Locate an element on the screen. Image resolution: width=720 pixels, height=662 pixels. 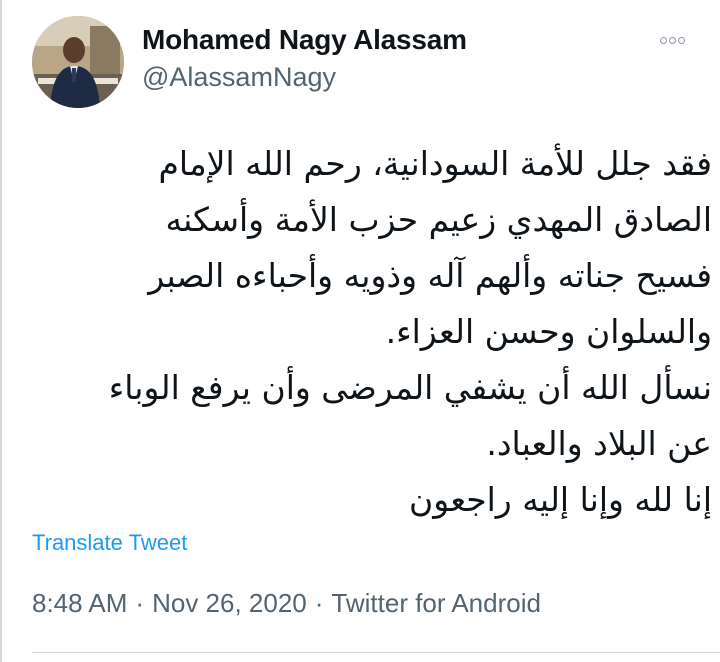
more-options-button is located at coordinates (672, 40).